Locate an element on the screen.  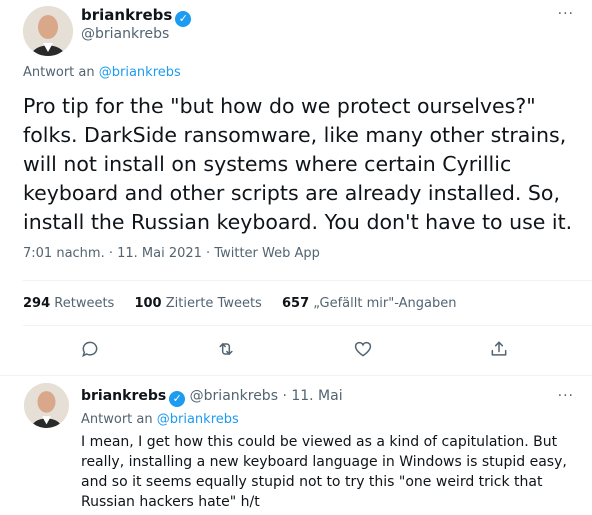
author-name: briankrebs ✓ is located at coordinates (136, 16).